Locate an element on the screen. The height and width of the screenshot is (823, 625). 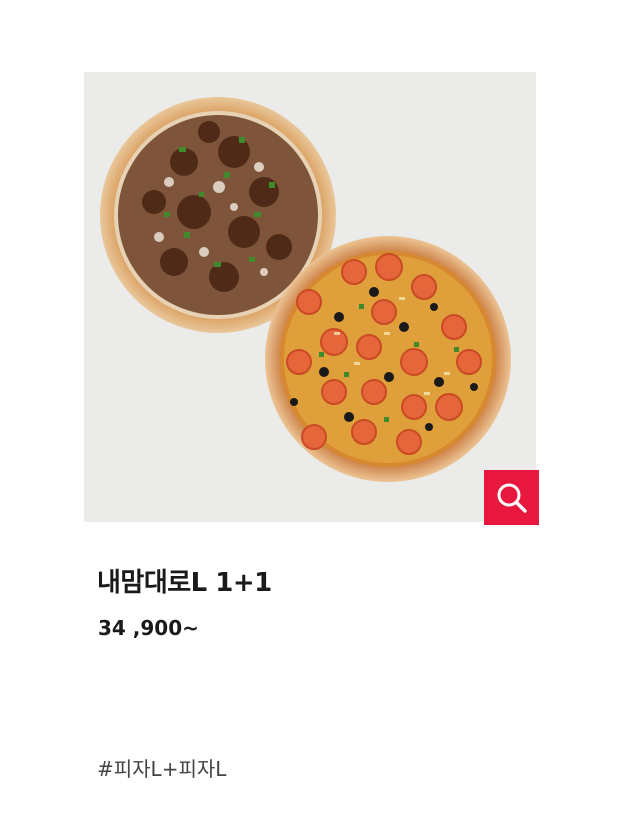
pepperoni-pizza is located at coordinates (388, 359).